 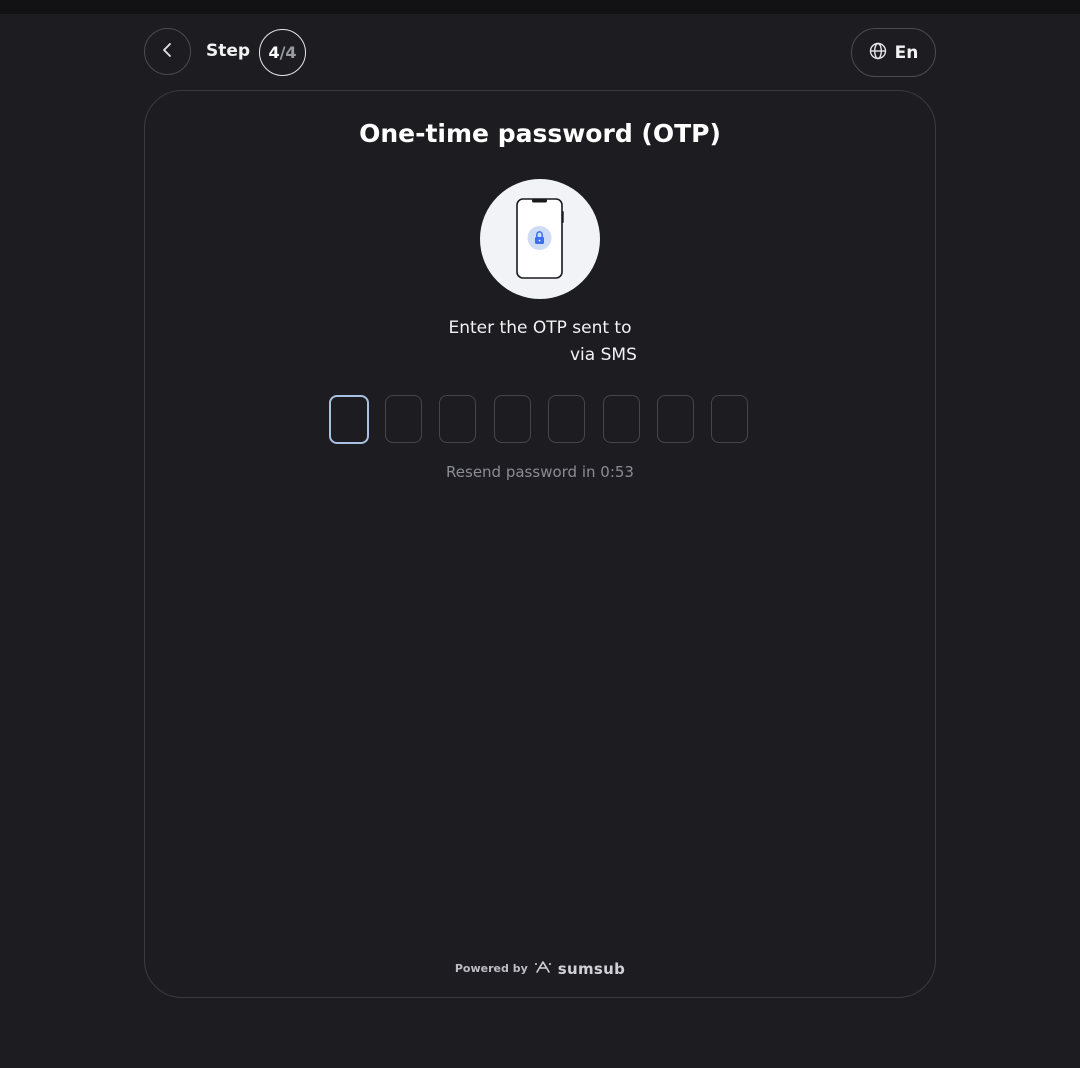 What do you see at coordinates (491, 968) in the screenshot?
I see `powered-by-label: Powered by` at bounding box center [491, 968].